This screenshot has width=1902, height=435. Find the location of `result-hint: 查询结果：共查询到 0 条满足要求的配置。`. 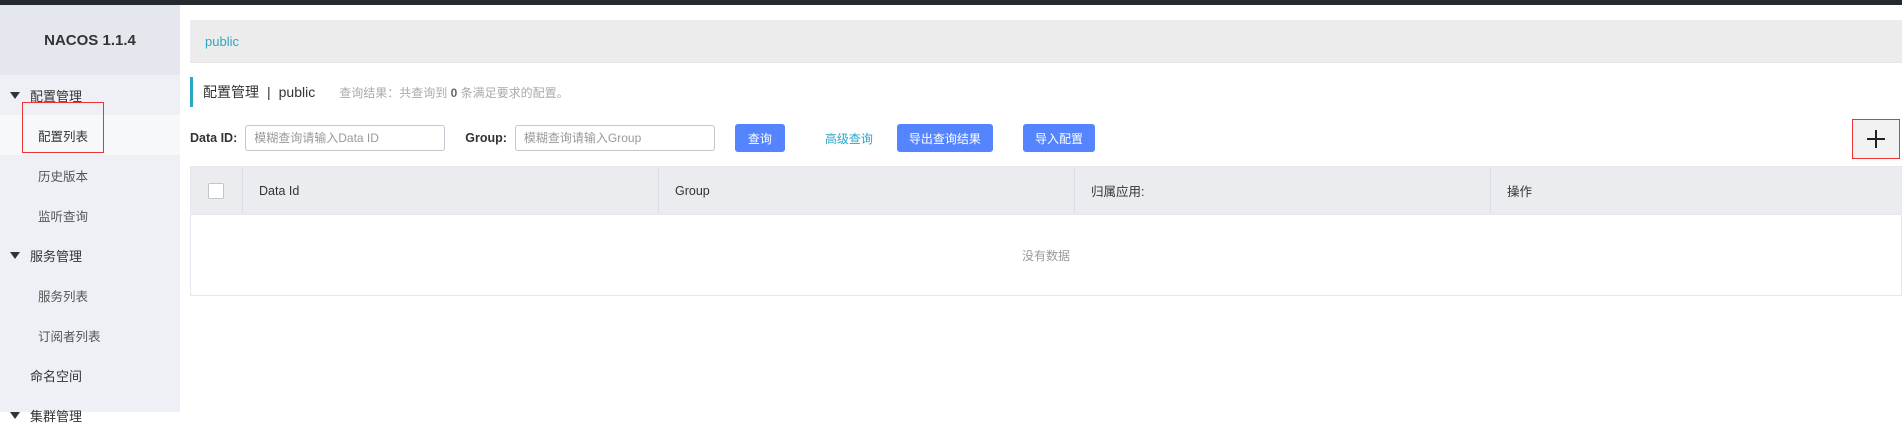

result-hint: 查询结果：共查询到 0 条满足要求的配置。 is located at coordinates (453, 92).